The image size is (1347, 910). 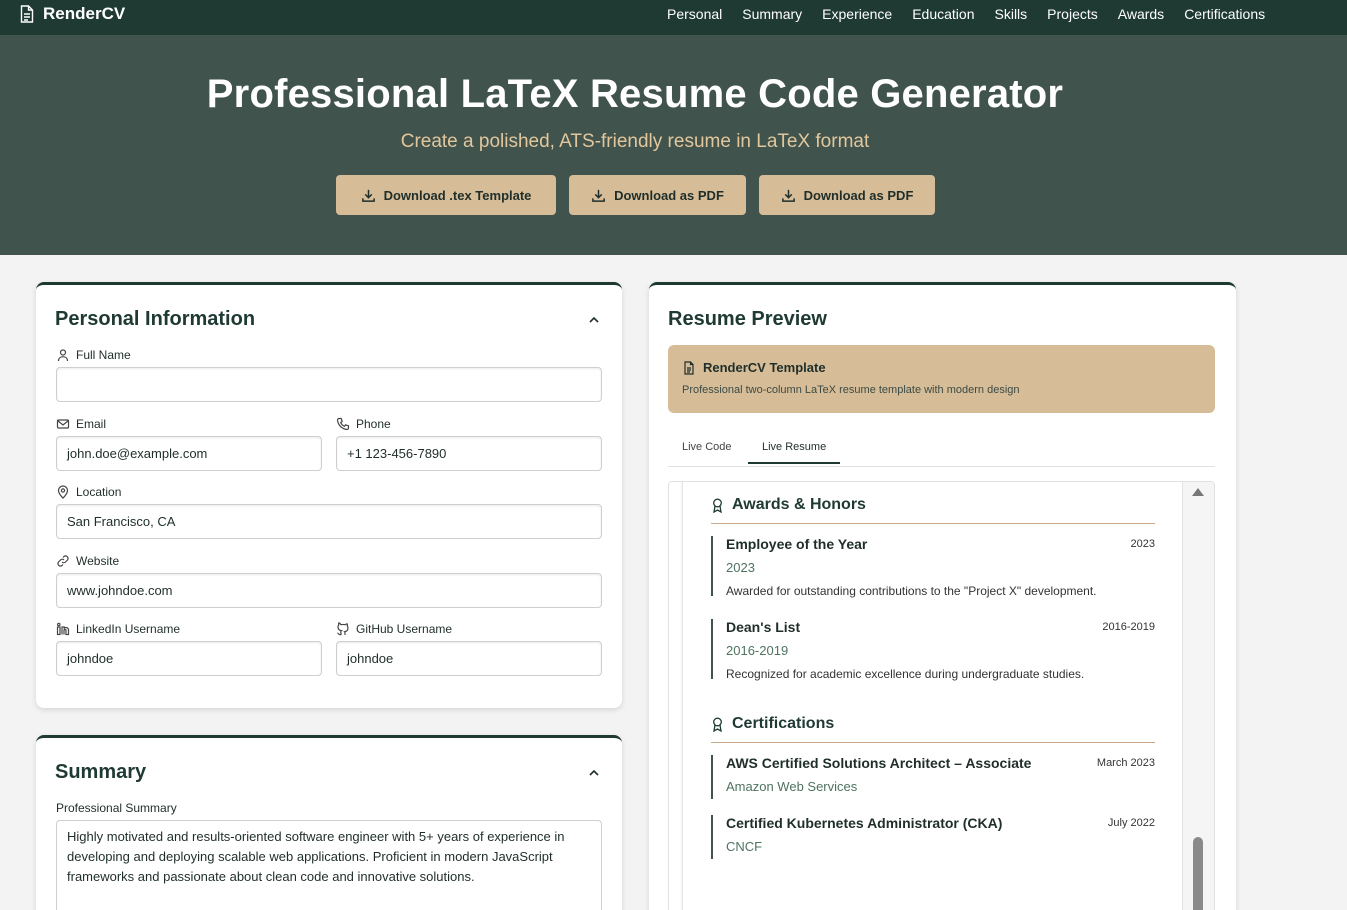 What do you see at coordinates (694, 14) in the screenshot?
I see `nav-link-personal: Personal` at bounding box center [694, 14].